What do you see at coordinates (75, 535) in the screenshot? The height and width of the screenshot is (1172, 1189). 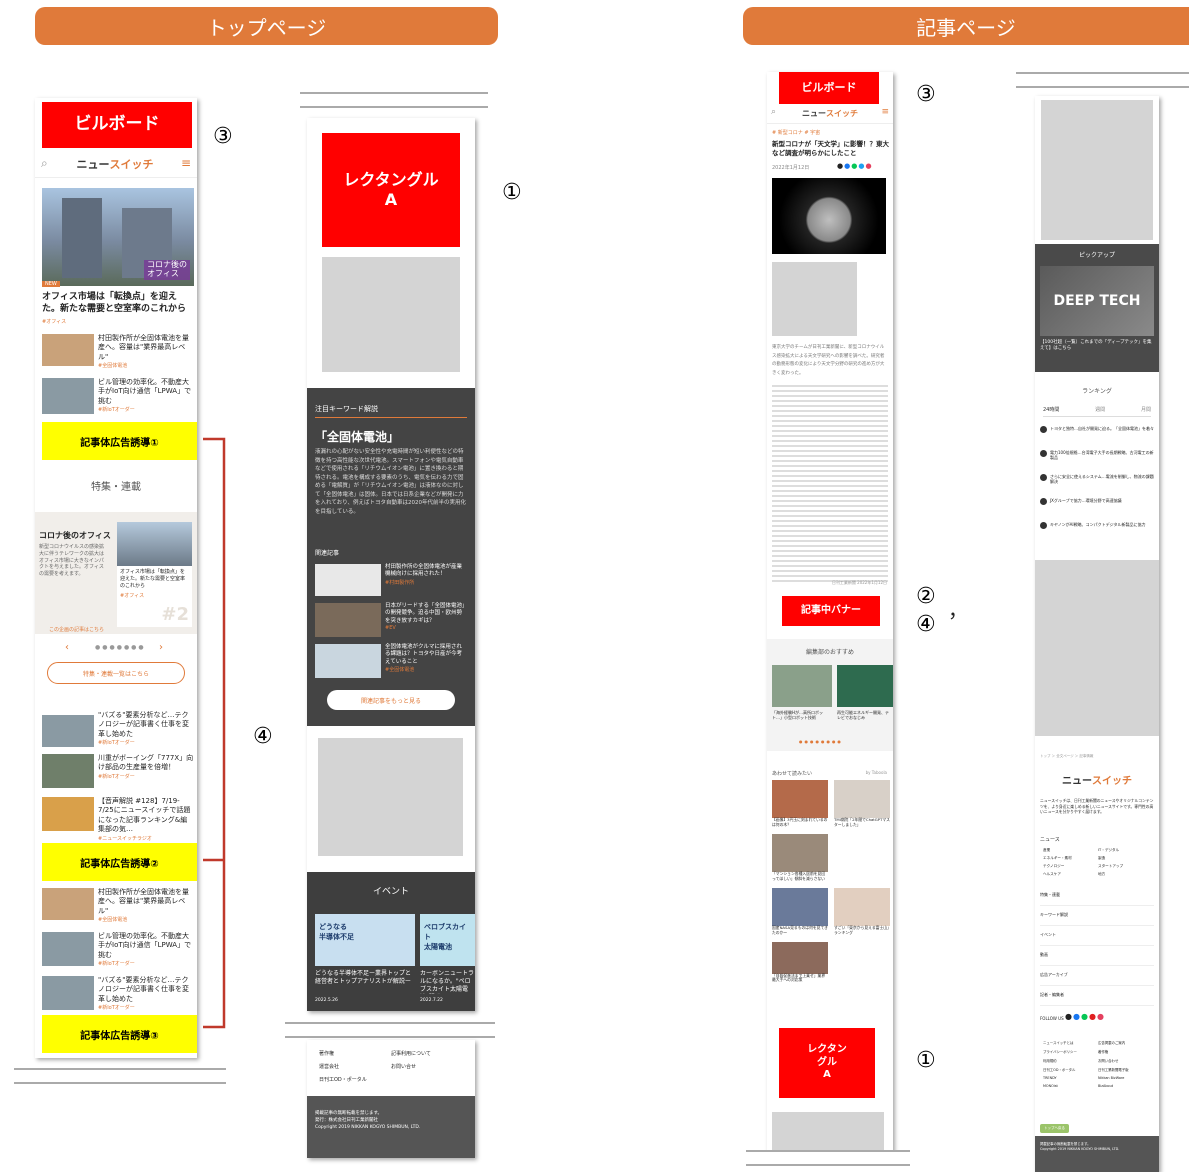 I see `feature-head: コロナ後のオフィス` at bounding box center [75, 535].